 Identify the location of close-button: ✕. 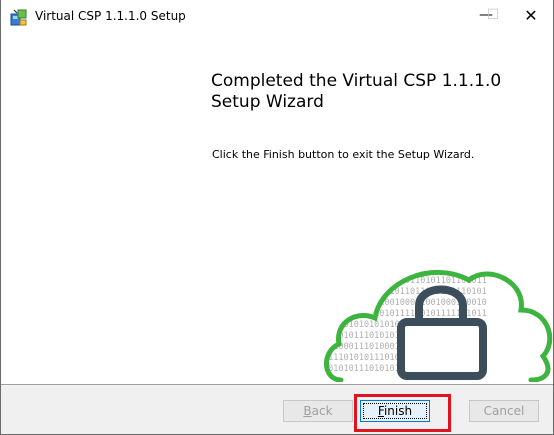
(531, 15).